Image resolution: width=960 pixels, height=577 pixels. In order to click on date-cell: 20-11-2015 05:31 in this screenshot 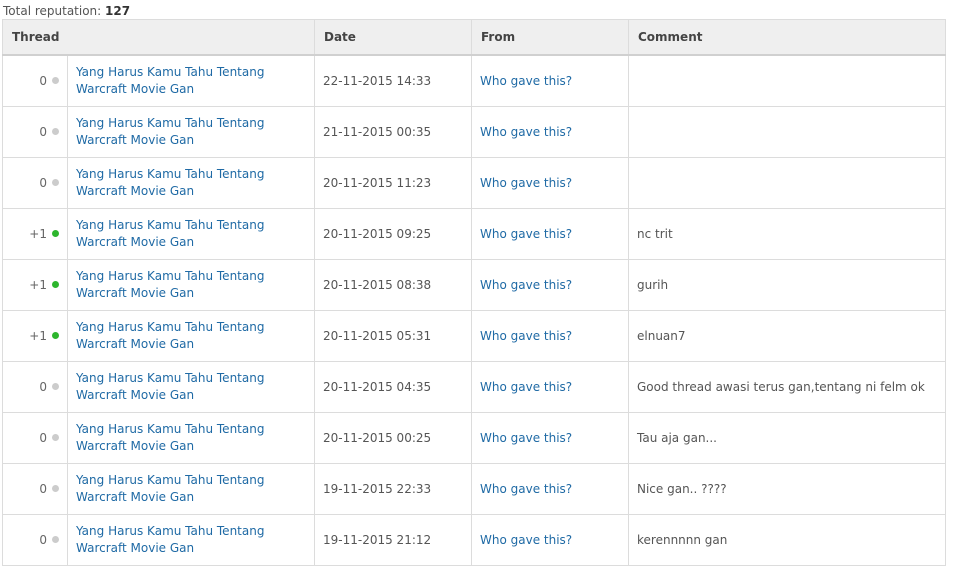, I will do `click(393, 336)`.